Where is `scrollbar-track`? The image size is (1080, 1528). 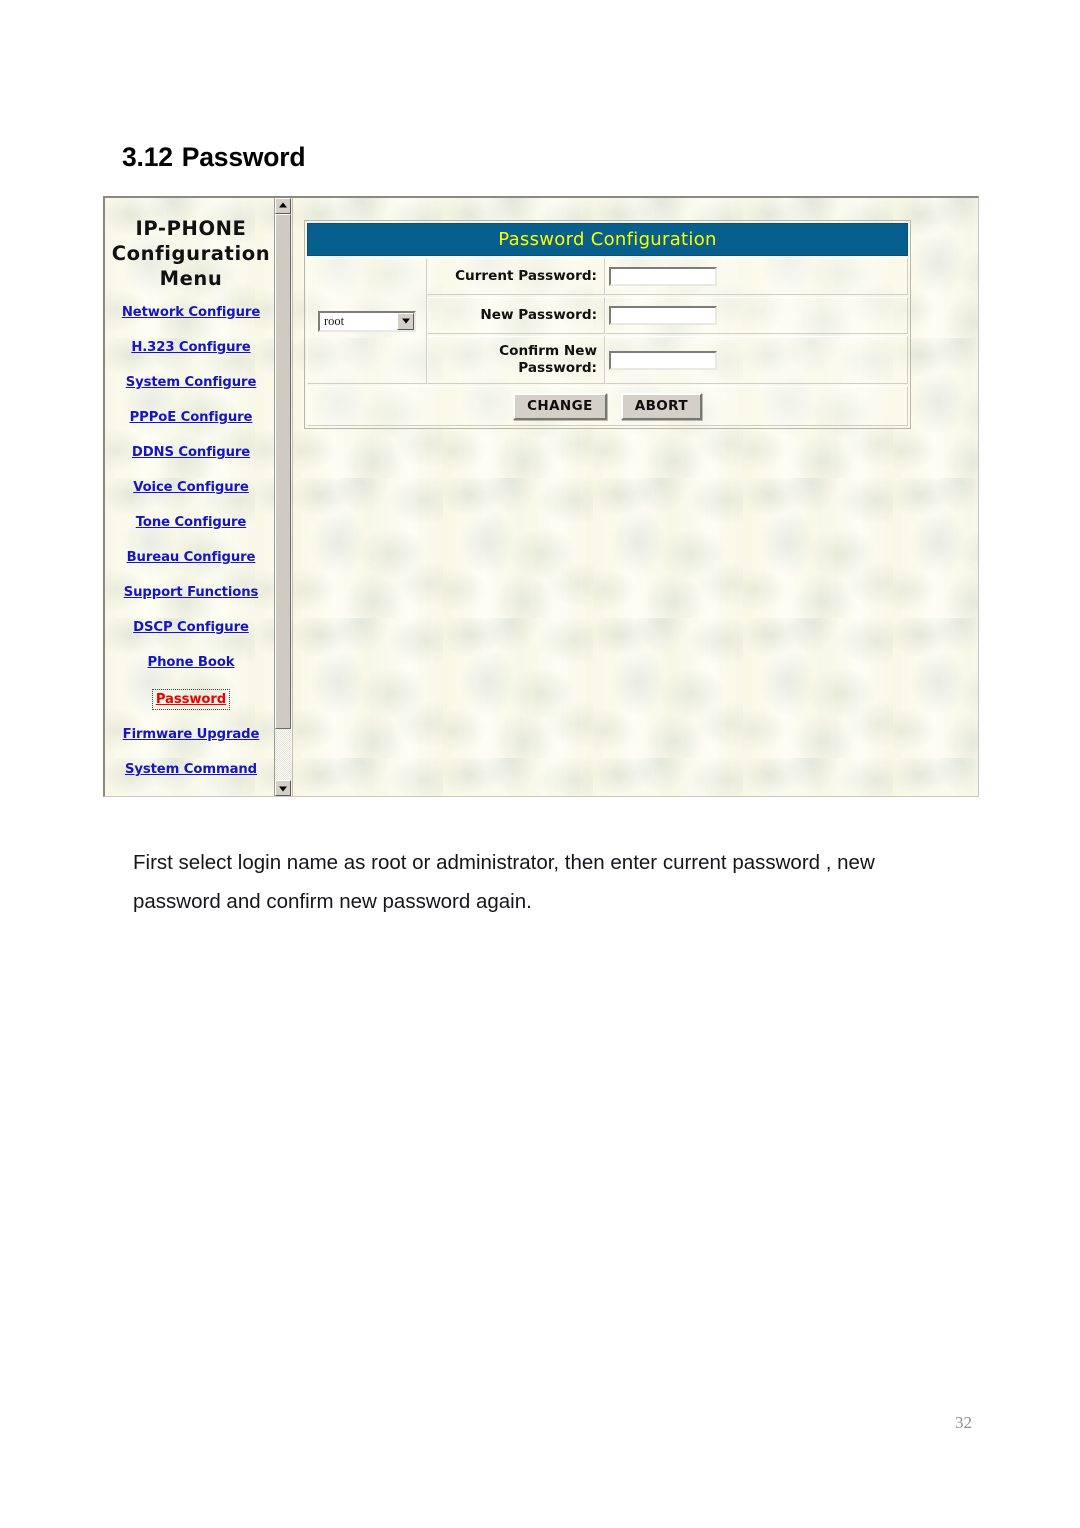
scrollbar-track is located at coordinates (283, 497).